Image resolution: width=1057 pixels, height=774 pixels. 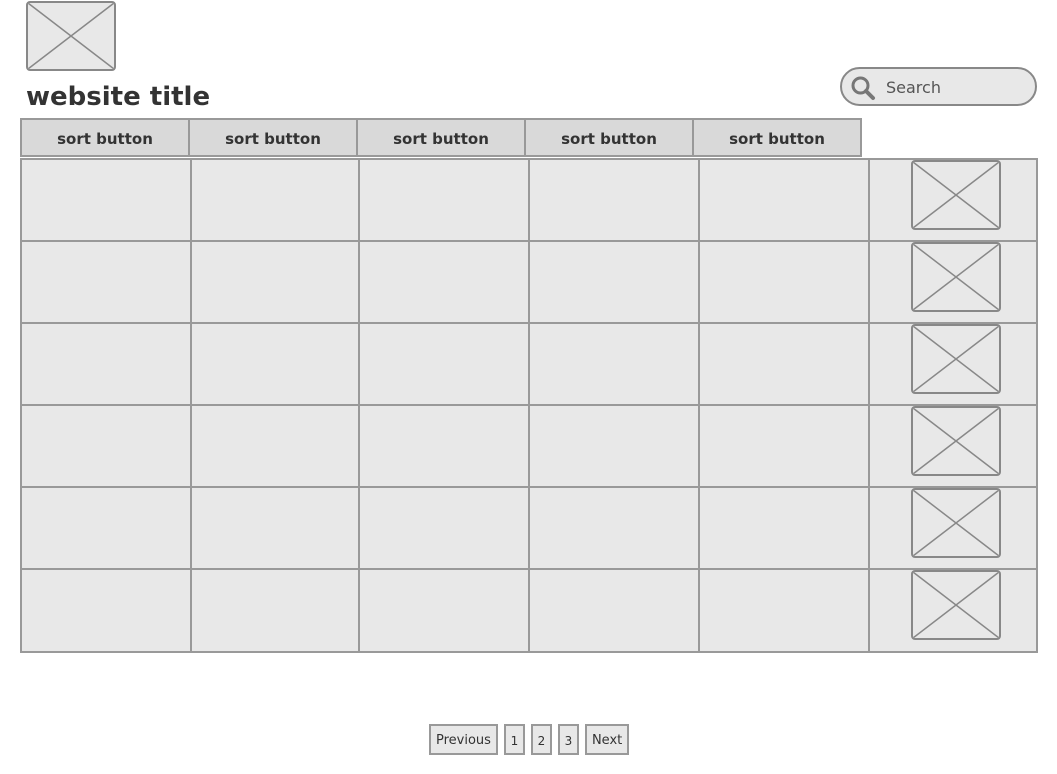 I want to click on pagination: Previous 1 2 3 Next, so click(x=529, y=739).